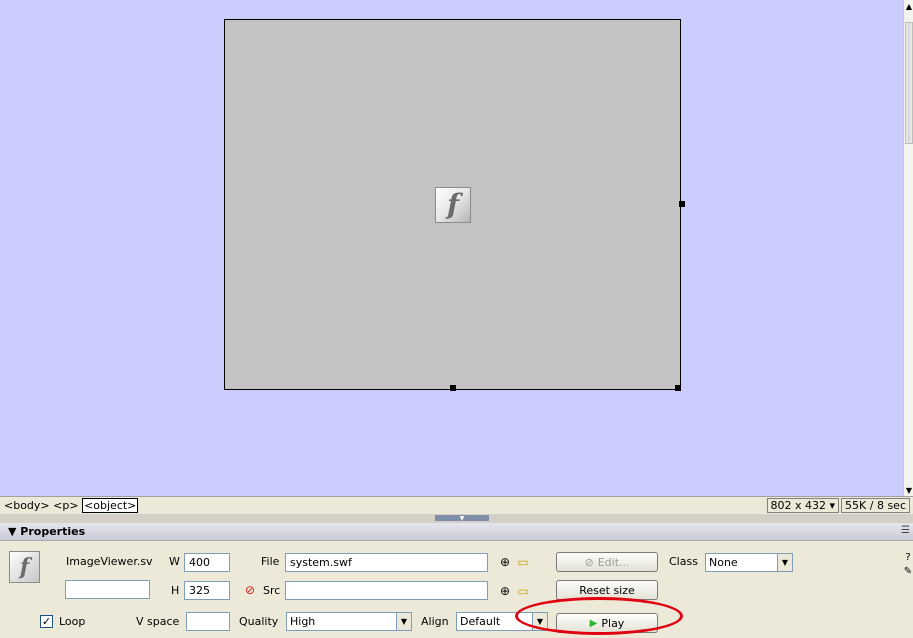 This screenshot has height=638, width=913. I want to click on vertical-scrollbar: ▲ ▼, so click(908, 248).